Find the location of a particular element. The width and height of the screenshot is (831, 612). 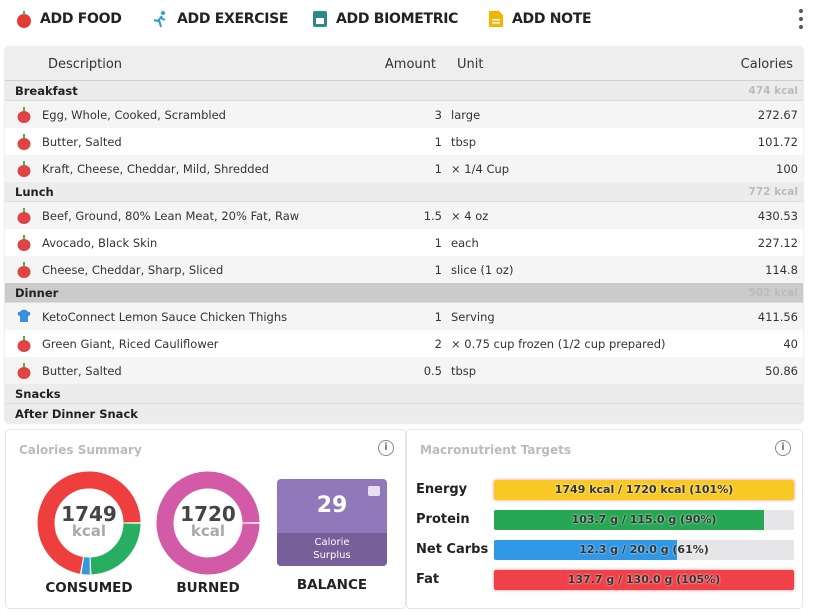

balance-subtitle: Calorie Surplus is located at coordinates (332, 549).